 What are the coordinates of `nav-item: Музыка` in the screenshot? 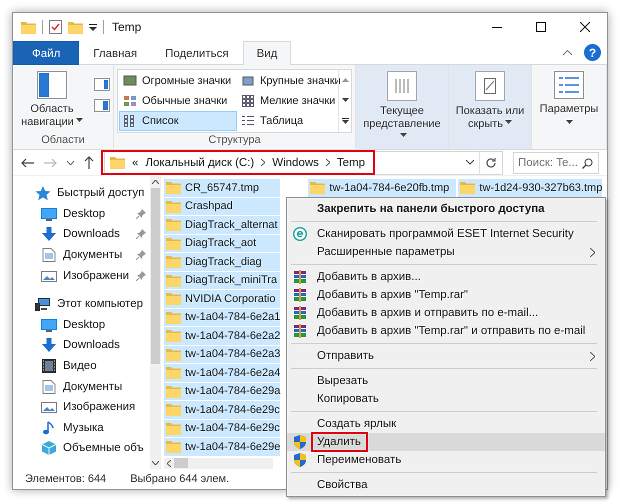 It's located at (81, 428).